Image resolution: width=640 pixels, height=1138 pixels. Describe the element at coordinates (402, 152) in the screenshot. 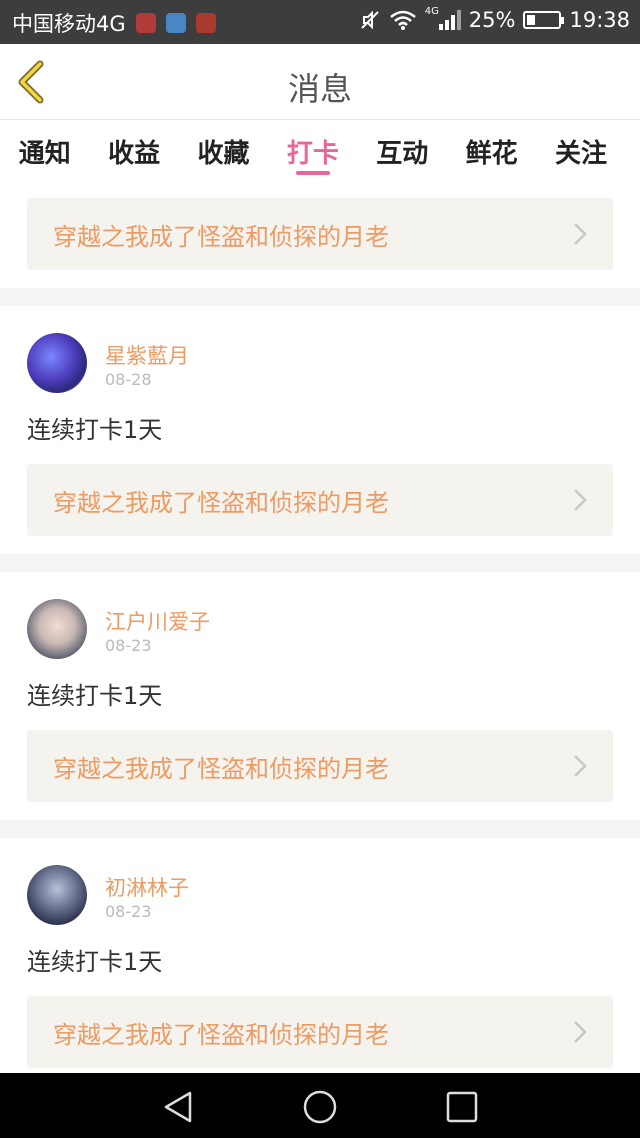

I see `tab-interactions: 互动` at that location.